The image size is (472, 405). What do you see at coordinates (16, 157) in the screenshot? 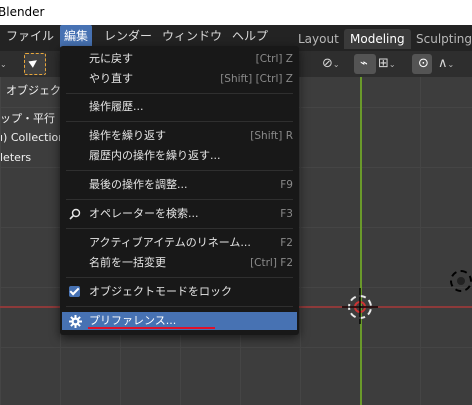
I see `units-info-text: leters` at bounding box center [16, 157].